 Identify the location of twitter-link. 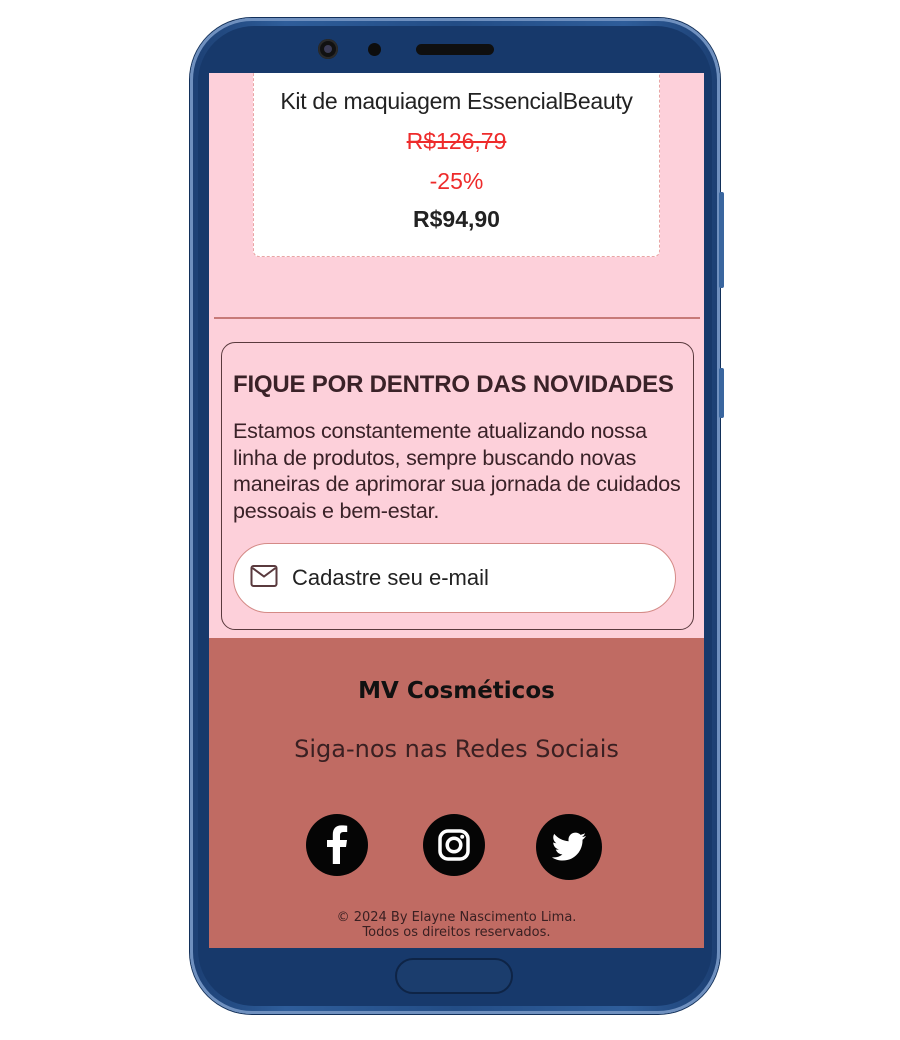
(569, 847).